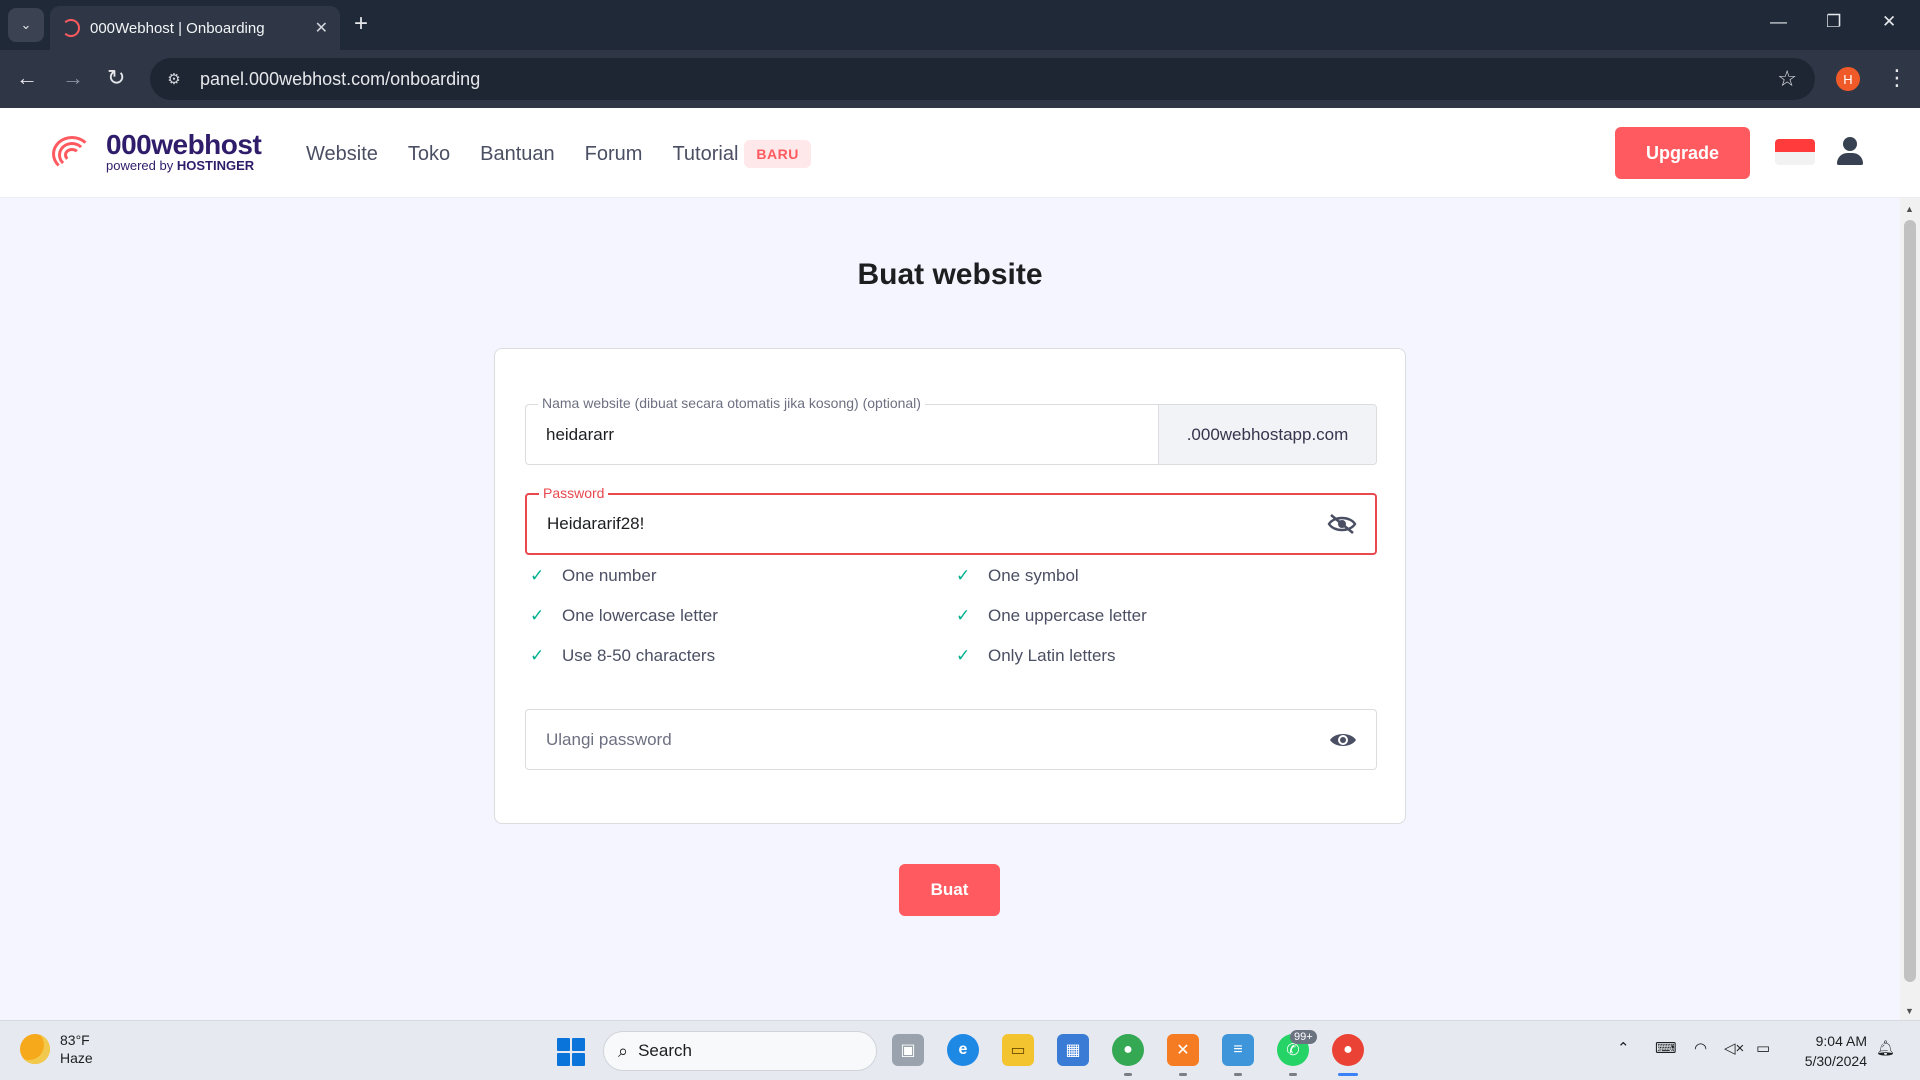 The image size is (1920, 1080). Describe the element at coordinates (517, 154) in the screenshot. I see `nav-bantuan: Bantuan` at that location.